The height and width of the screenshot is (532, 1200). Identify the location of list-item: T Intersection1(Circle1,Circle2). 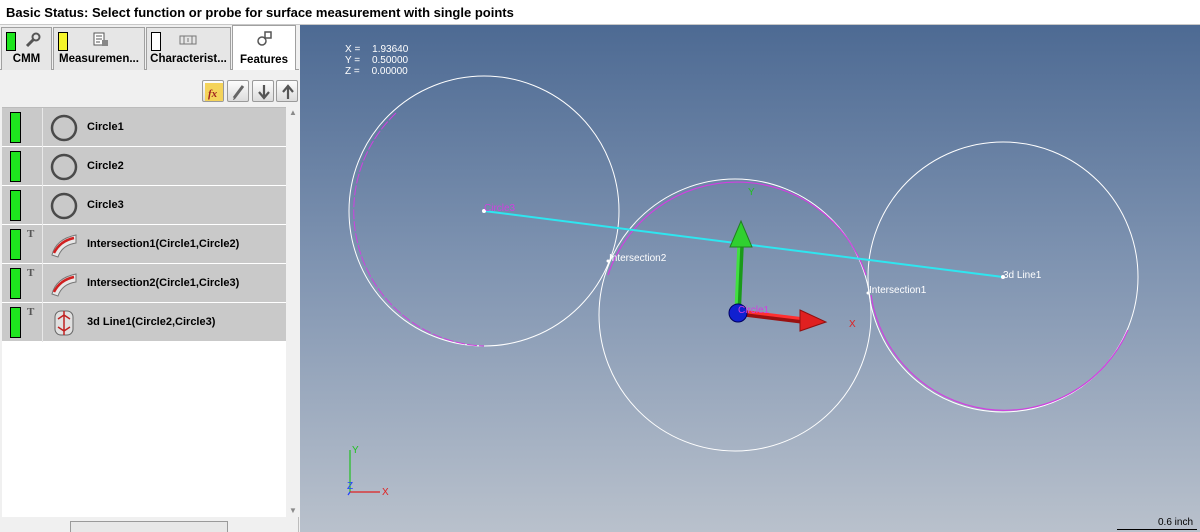
(144, 244).